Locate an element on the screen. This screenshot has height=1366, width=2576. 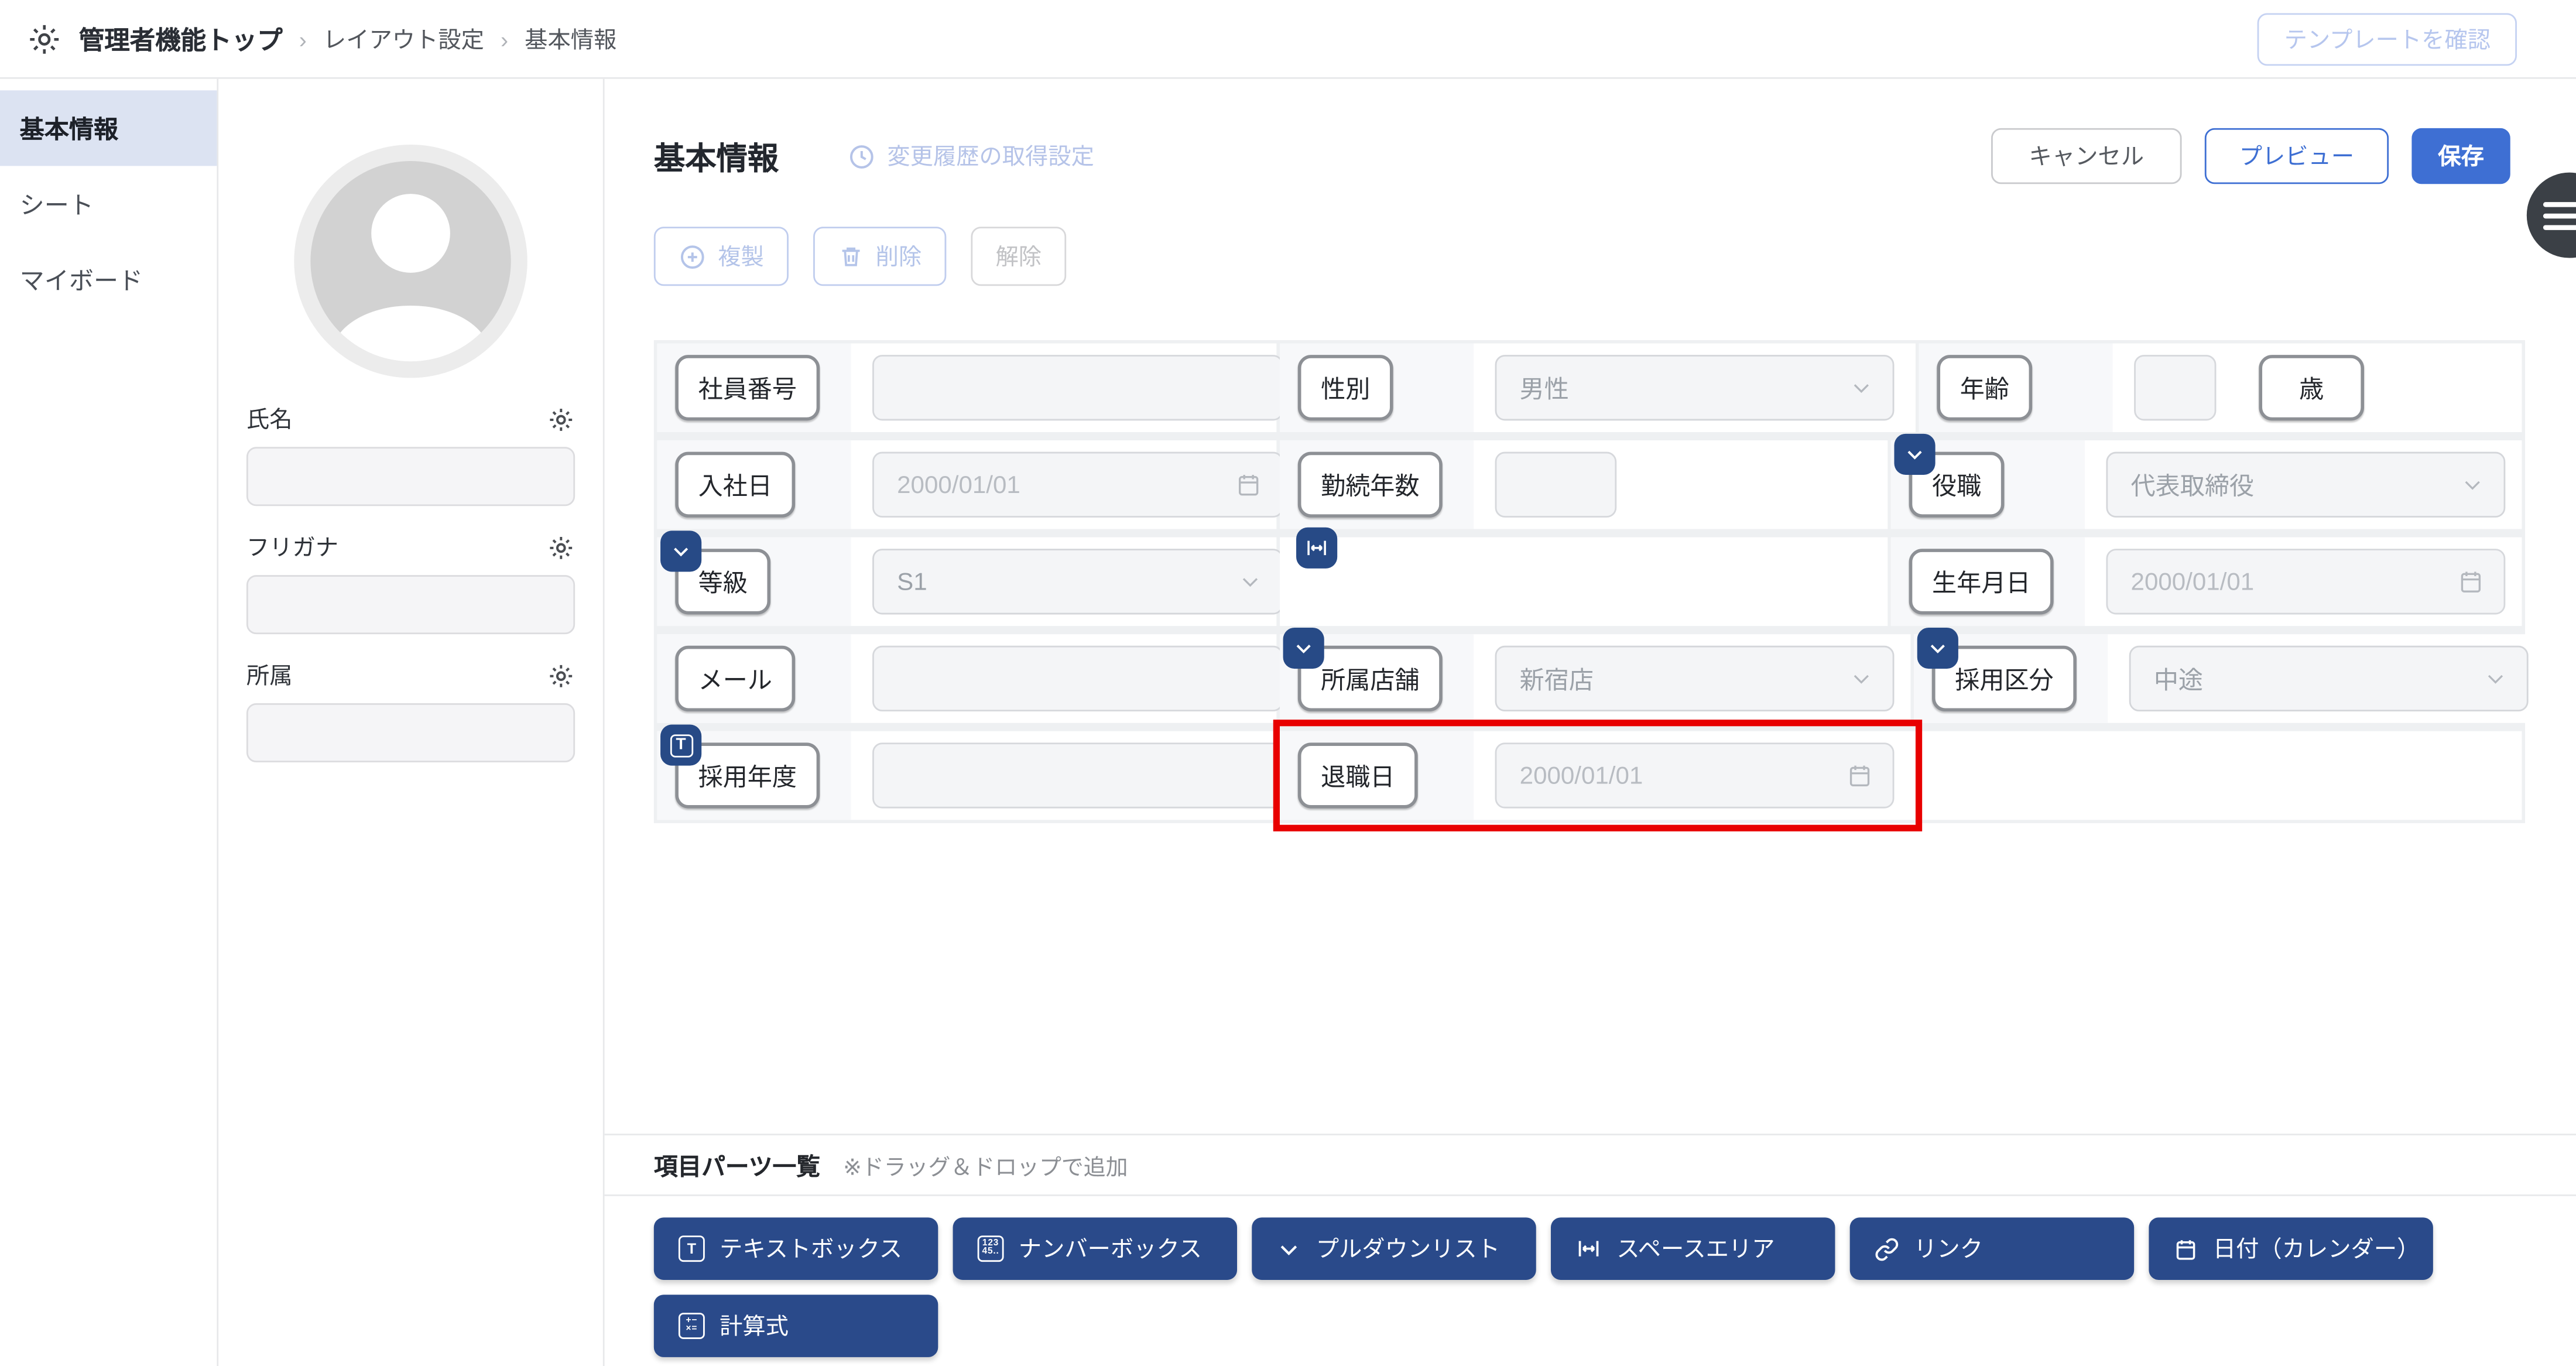
field-label-box: 年齢 is located at coordinates (1985, 388).